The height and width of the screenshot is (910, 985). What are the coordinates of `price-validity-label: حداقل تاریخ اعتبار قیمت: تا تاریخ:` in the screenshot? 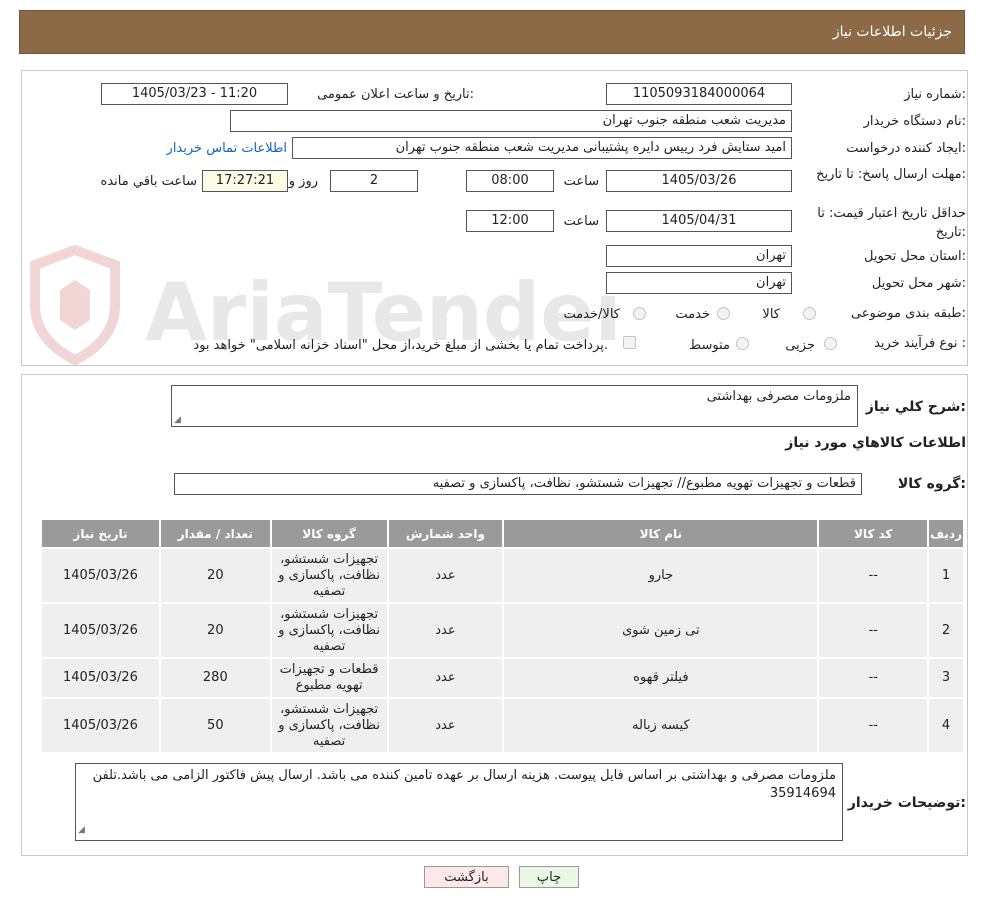 It's located at (891, 223).